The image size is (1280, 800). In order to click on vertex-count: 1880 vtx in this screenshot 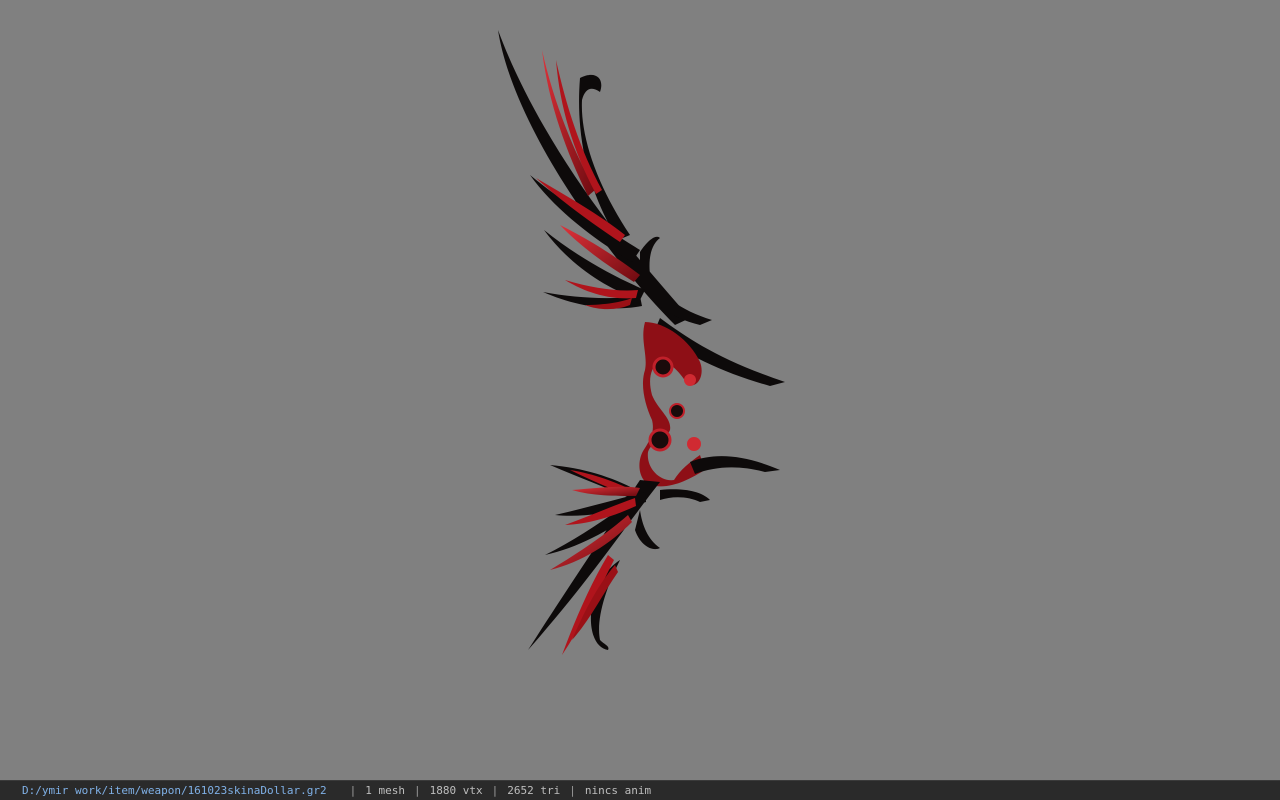, I will do `click(456, 790)`.